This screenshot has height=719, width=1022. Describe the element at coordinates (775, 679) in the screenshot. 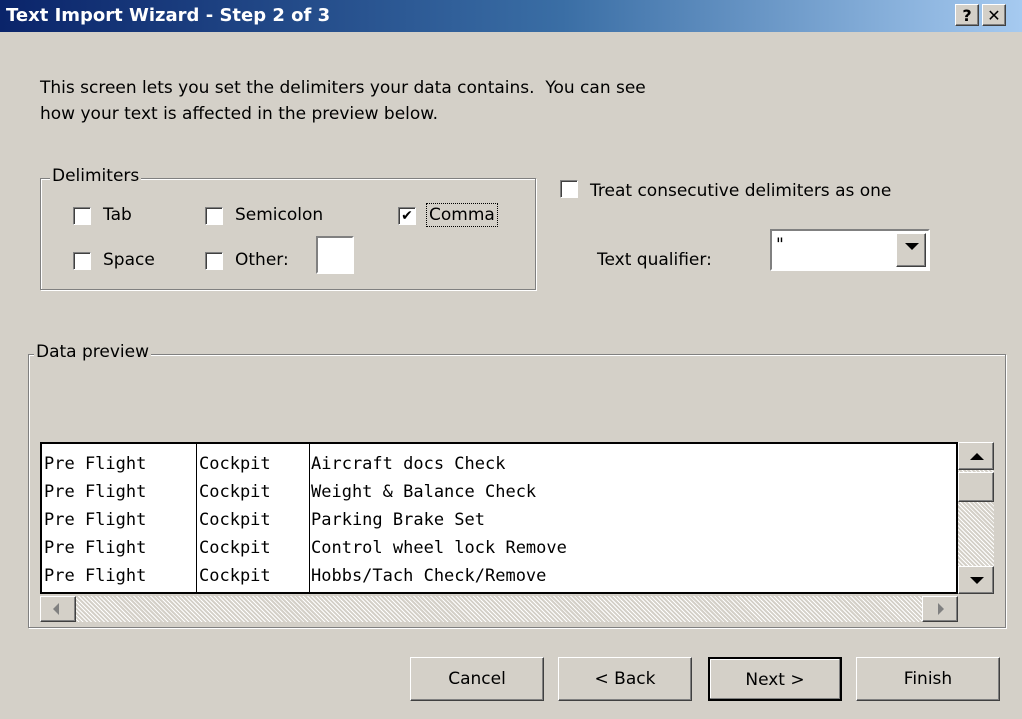

I see `next-button: Next >` at that location.